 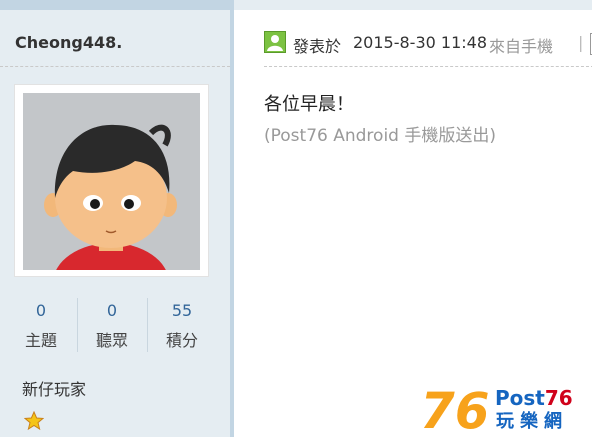 I want to click on star-icon, so click(x=34, y=421).